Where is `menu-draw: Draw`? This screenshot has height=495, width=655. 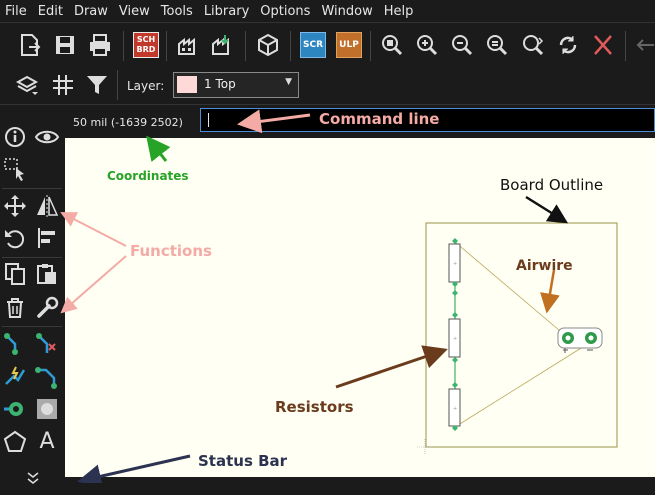 menu-draw: Draw is located at coordinates (91, 11).